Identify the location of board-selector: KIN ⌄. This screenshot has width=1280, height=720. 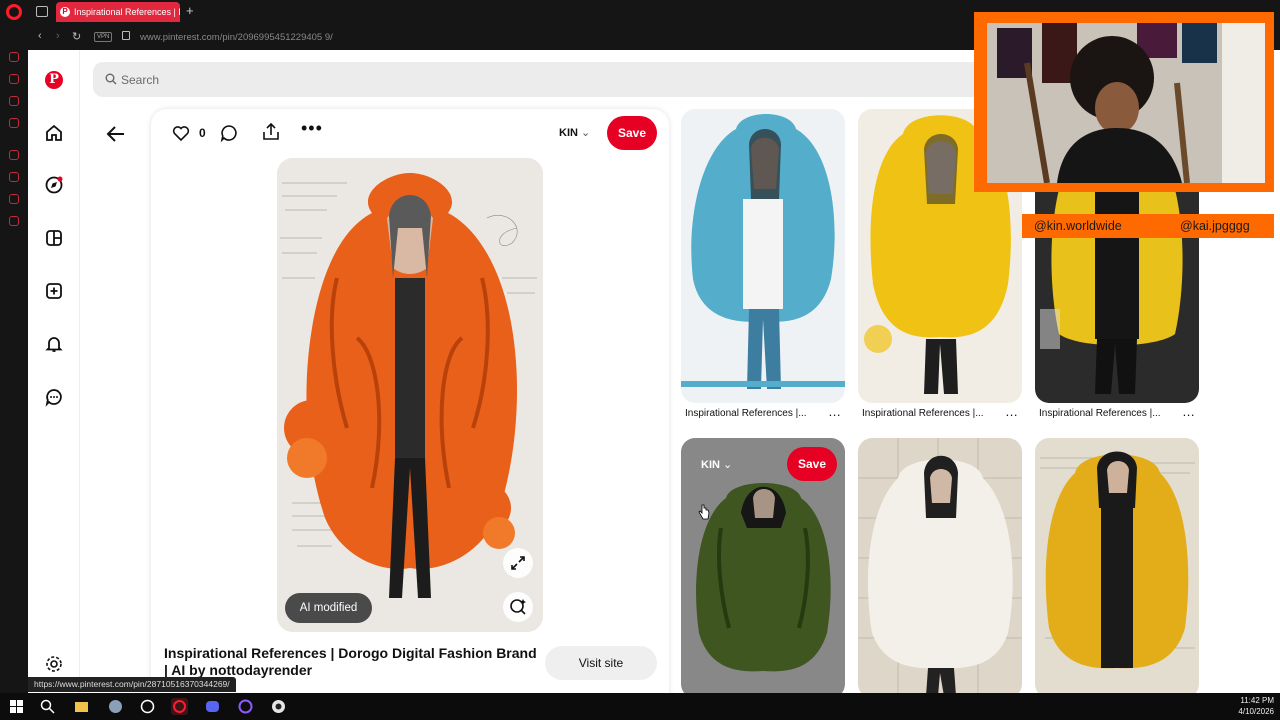
(574, 132).